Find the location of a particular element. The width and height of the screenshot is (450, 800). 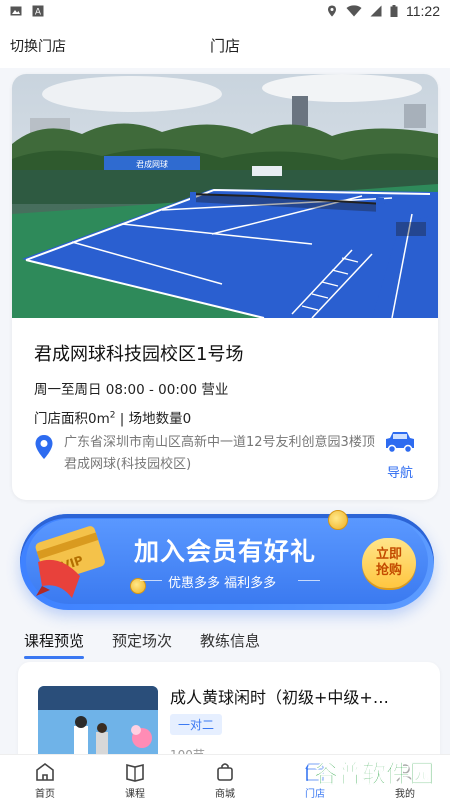

switch-store-button: 切换门店 is located at coordinates (38, 46).